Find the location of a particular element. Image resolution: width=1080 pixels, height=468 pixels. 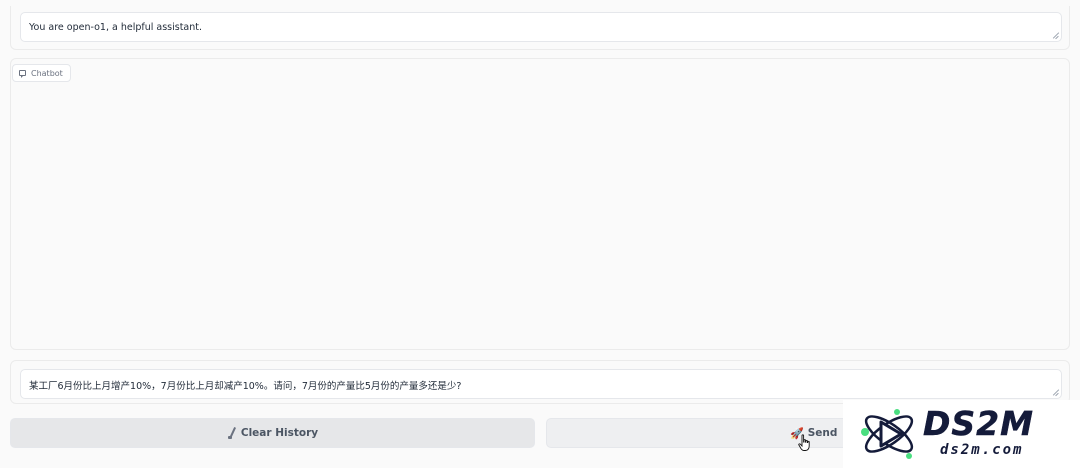

clear-history-label: Clear History is located at coordinates (279, 433).